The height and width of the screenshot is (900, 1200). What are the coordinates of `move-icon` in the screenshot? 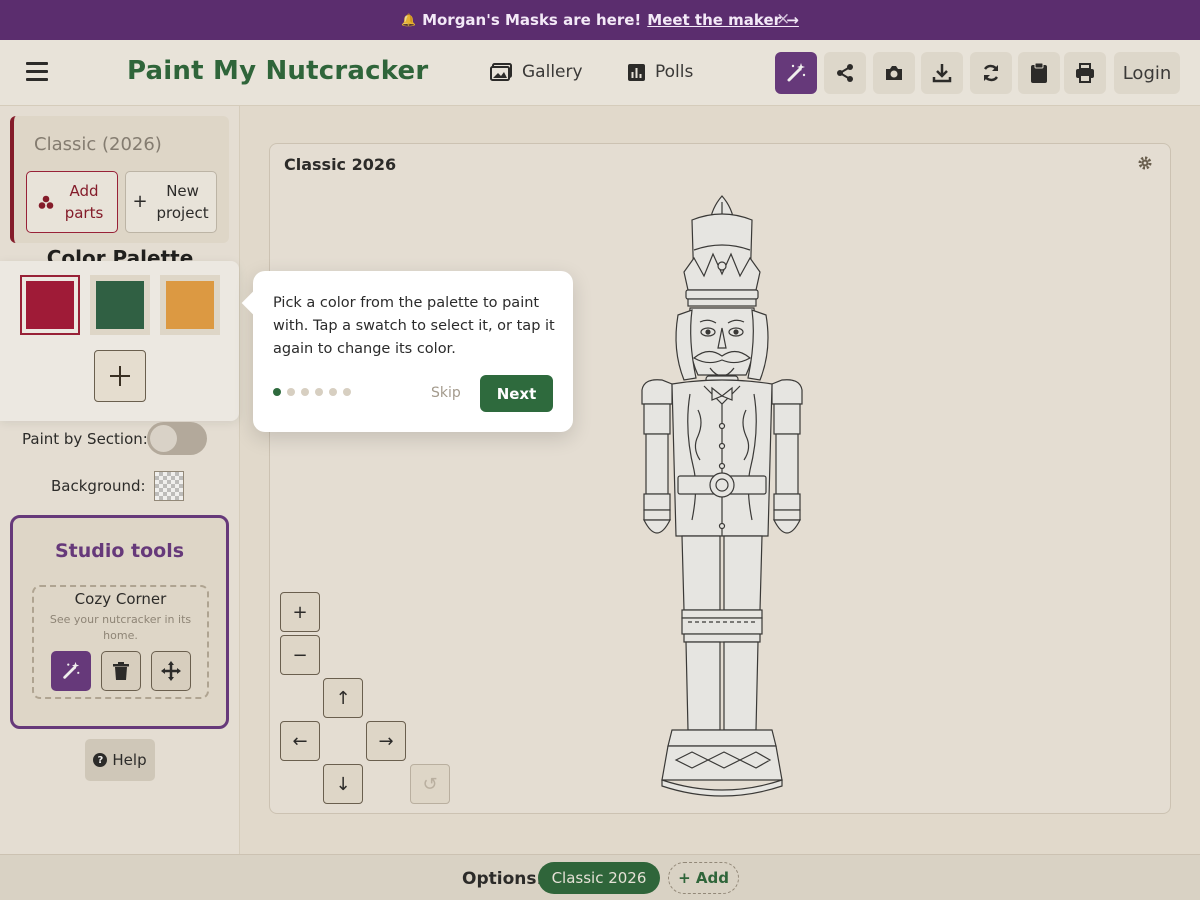 It's located at (171, 671).